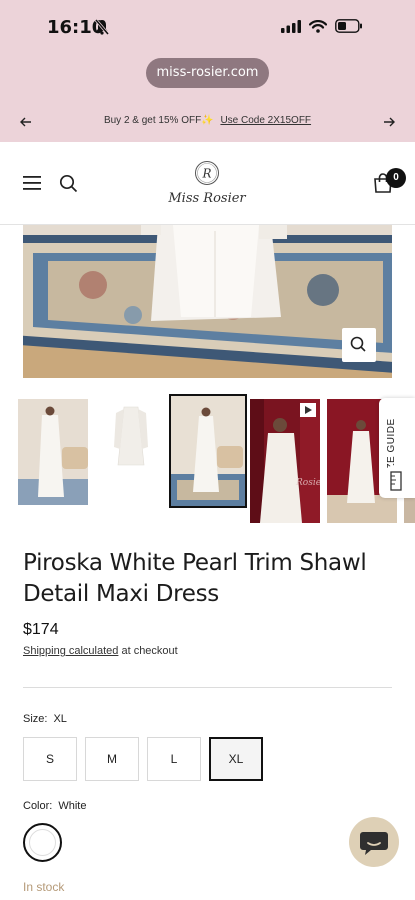 This screenshot has height=900, width=415. I want to click on size-button-l: L, so click(174, 759).